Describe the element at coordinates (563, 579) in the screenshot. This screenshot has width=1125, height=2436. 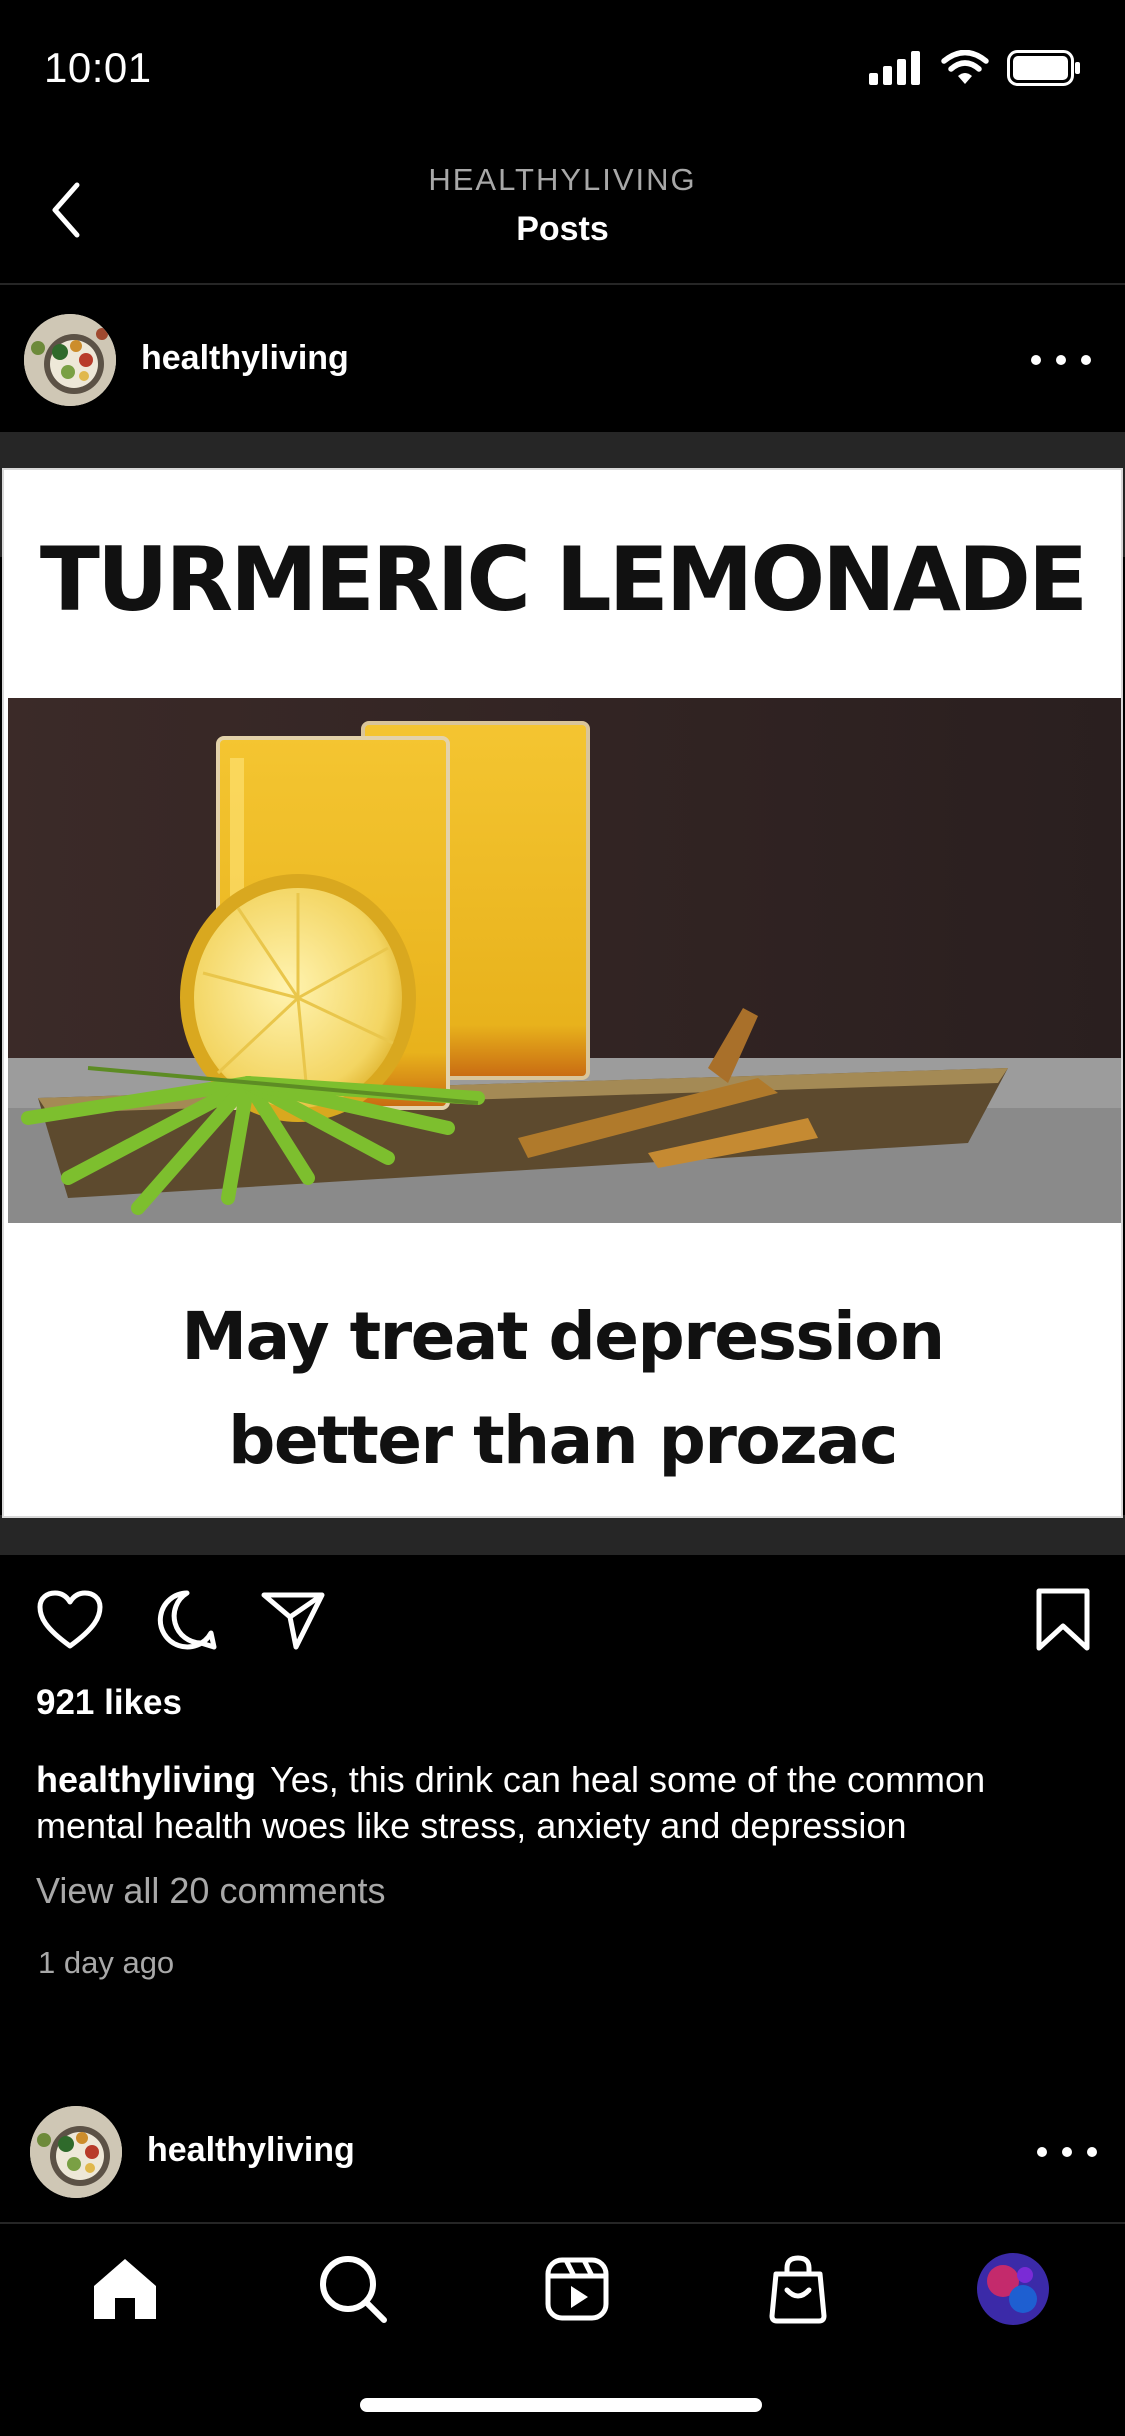
I see `image-headline: TURMERIC LEMONADE` at that location.